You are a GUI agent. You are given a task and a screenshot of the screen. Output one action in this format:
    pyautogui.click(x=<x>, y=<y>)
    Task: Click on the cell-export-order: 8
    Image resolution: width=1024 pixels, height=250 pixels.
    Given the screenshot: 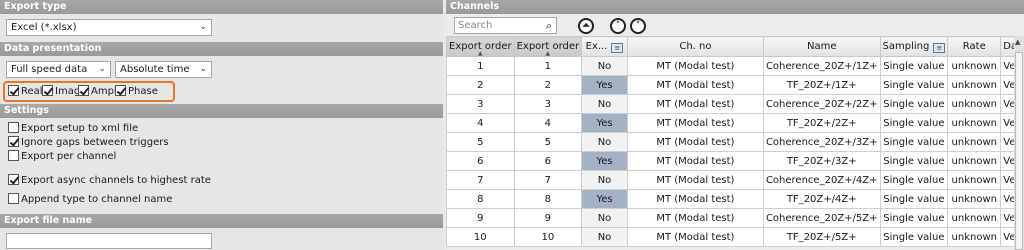 What is the action you would take?
    pyautogui.click(x=480, y=199)
    